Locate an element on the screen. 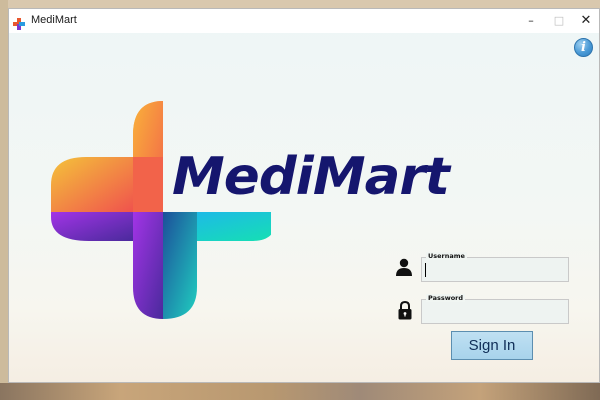 The image size is (600, 400). username-label: Username is located at coordinates (446, 256).